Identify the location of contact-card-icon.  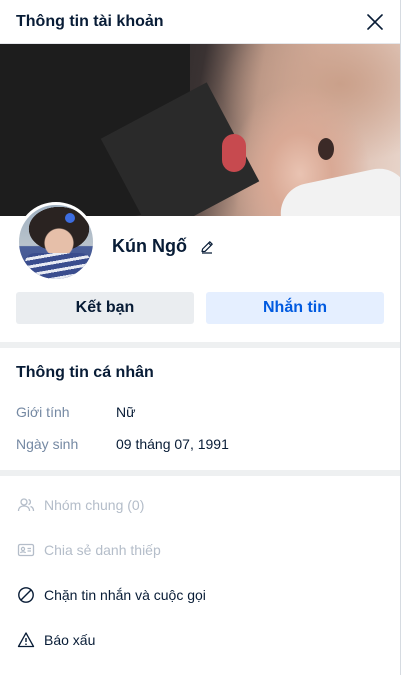
(26, 550).